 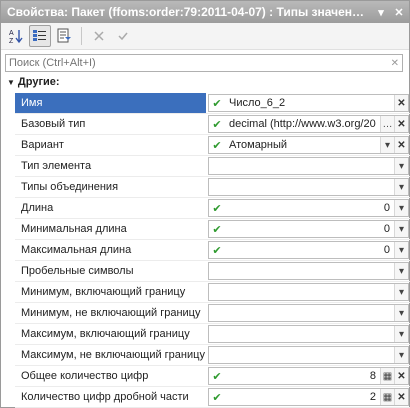 I want to click on property-row: Пробельные символы ▾, so click(x=212, y=271).